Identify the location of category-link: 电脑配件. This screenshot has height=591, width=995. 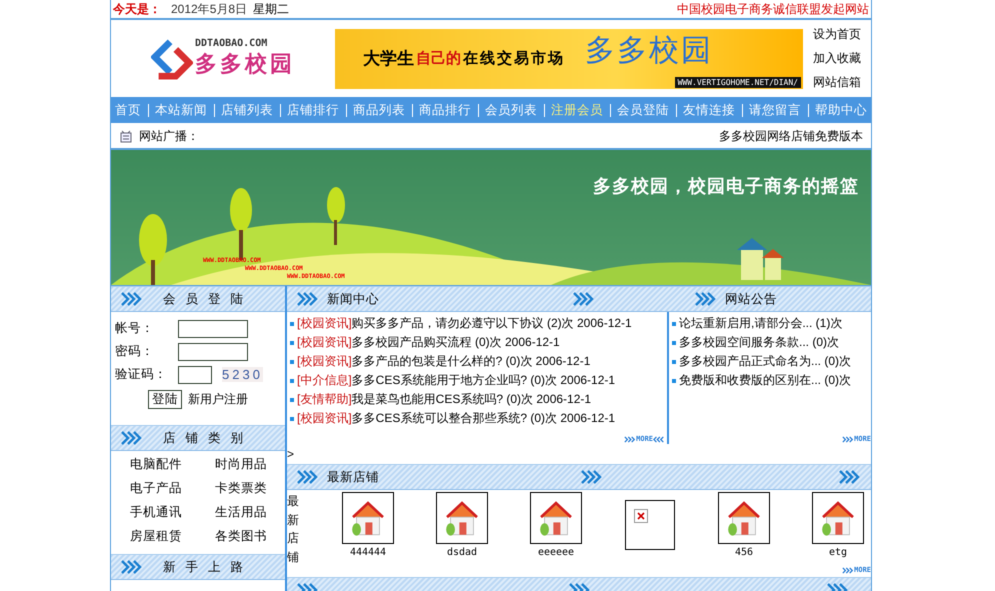
(172, 464).